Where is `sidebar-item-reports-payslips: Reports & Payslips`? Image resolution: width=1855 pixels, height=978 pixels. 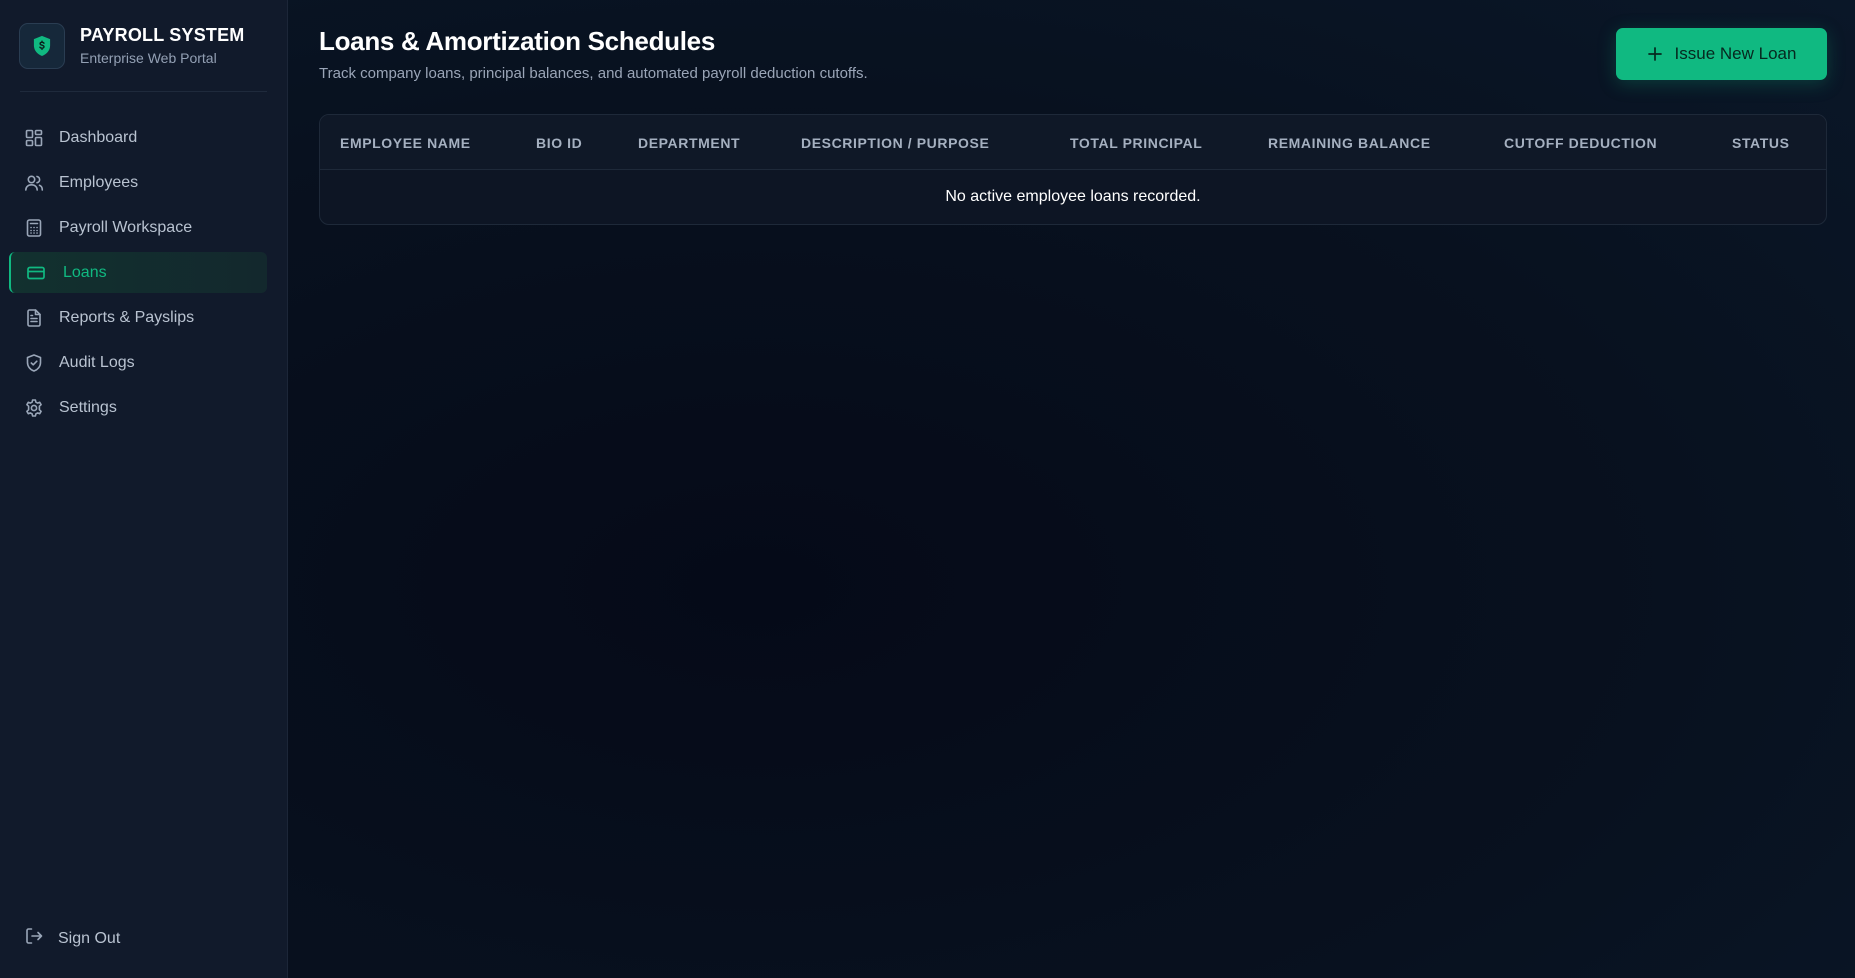
sidebar-item-reports-payslips: Reports & Payslips is located at coordinates (138, 317).